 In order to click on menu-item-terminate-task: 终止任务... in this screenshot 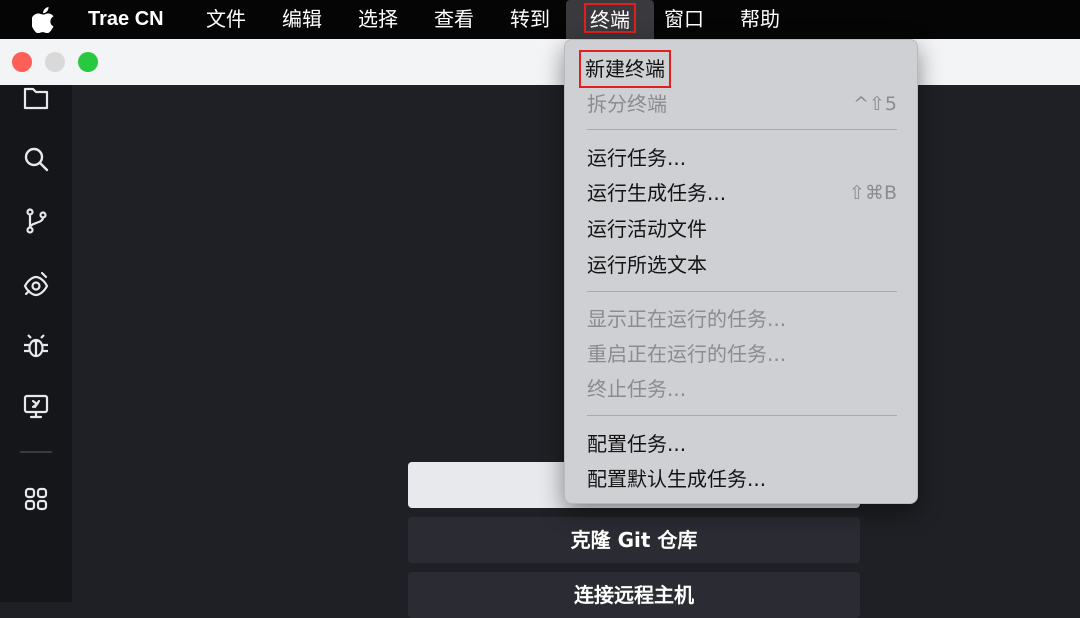, I will do `click(743, 389)`.